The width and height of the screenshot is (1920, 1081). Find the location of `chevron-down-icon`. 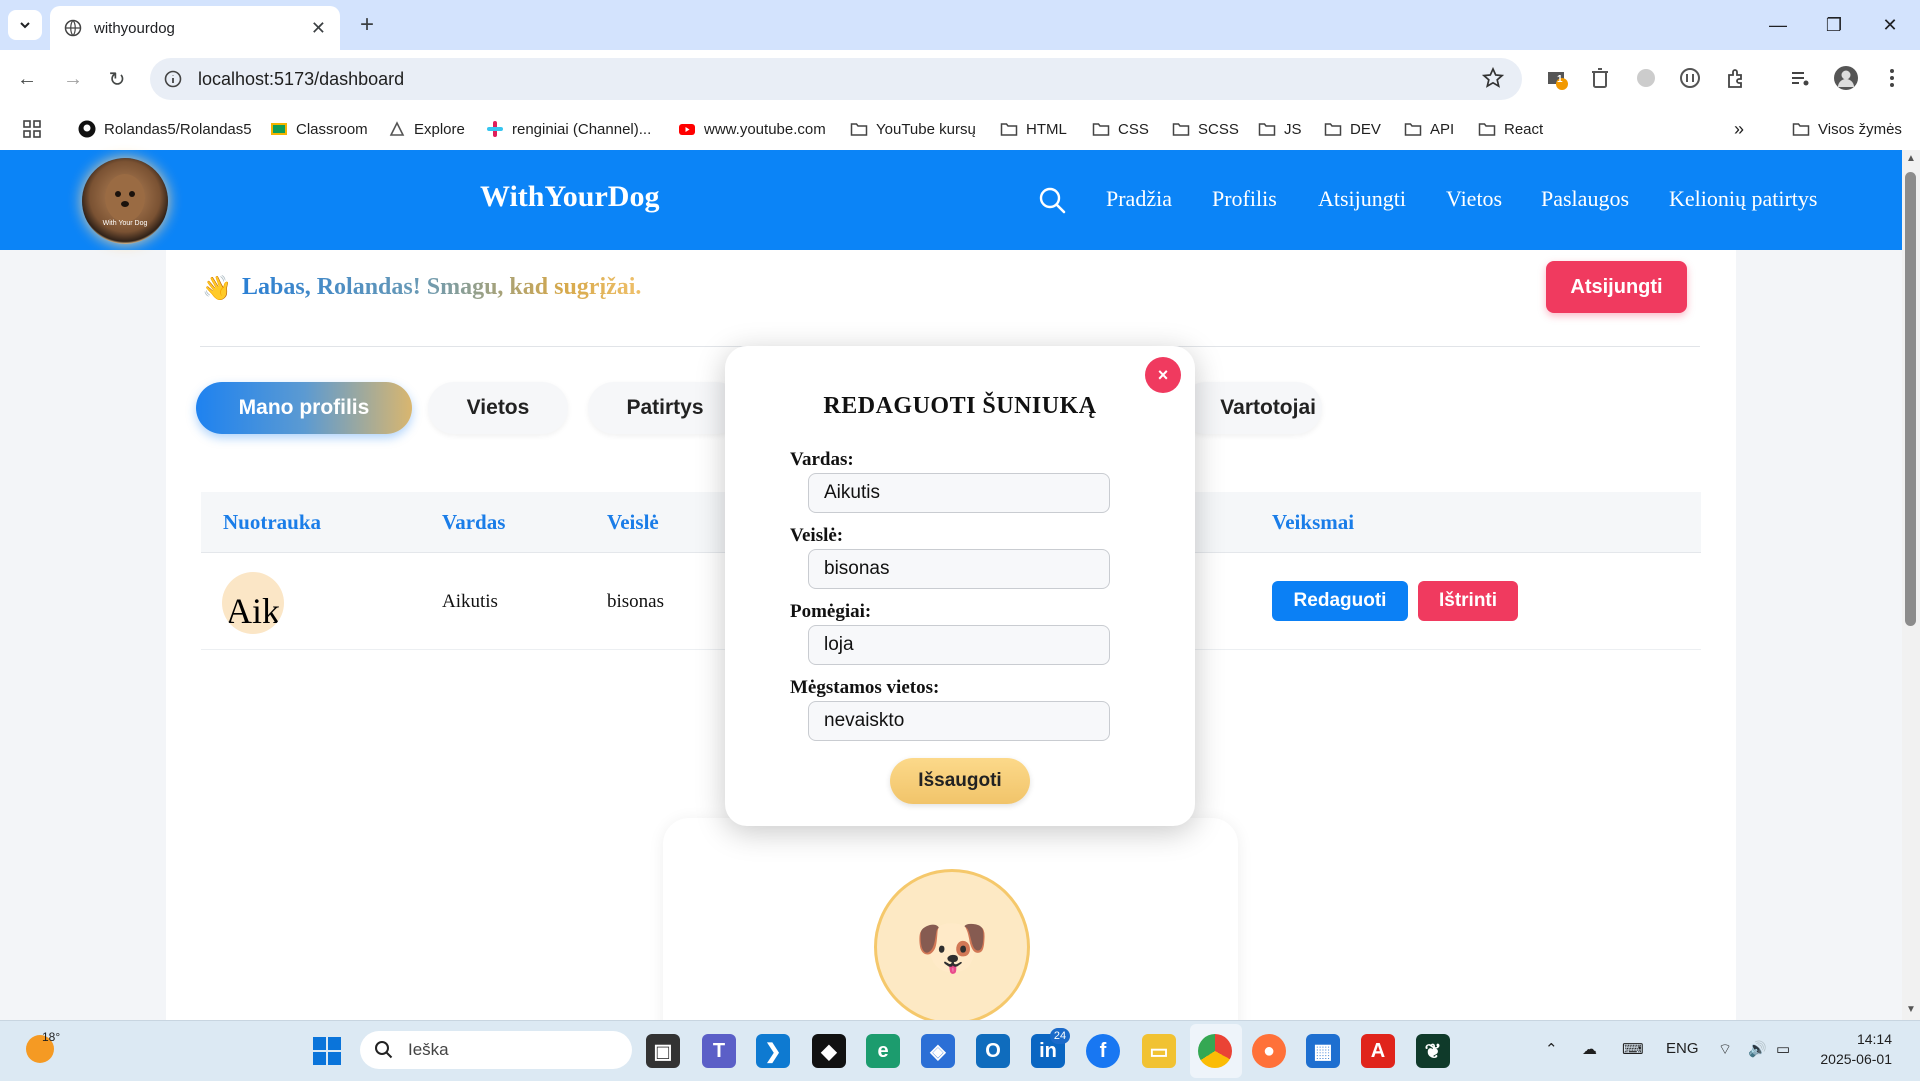

chevron-down-icon is located at coordinates (25, 25).